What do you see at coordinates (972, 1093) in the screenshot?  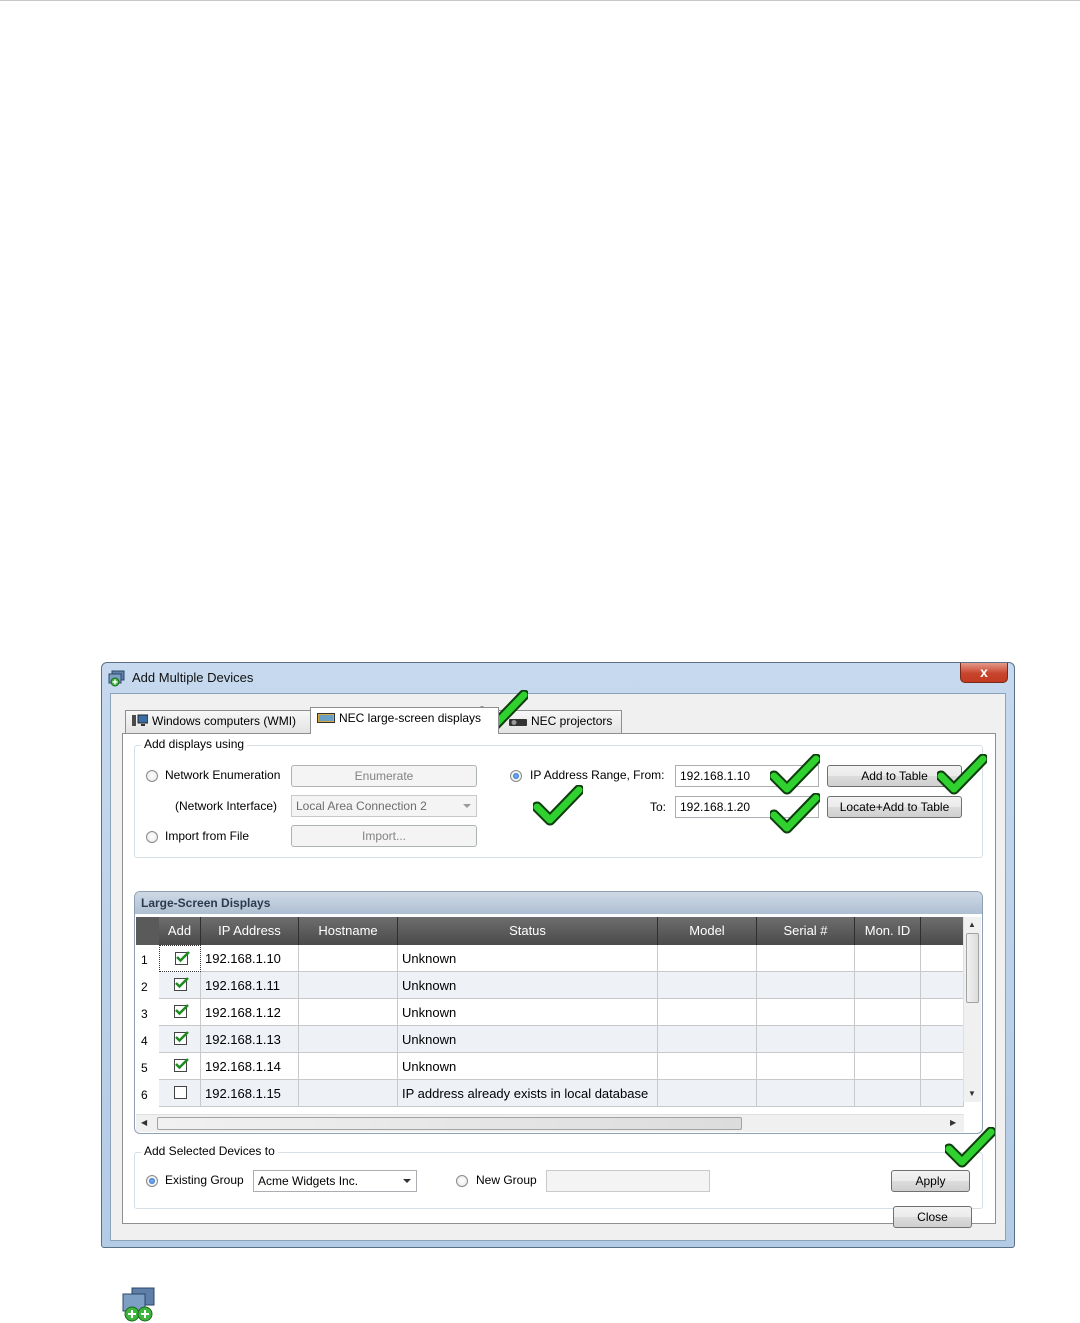 I see `scroll-down-arrow-icon: ▼` at bounding box center [972, 1093].